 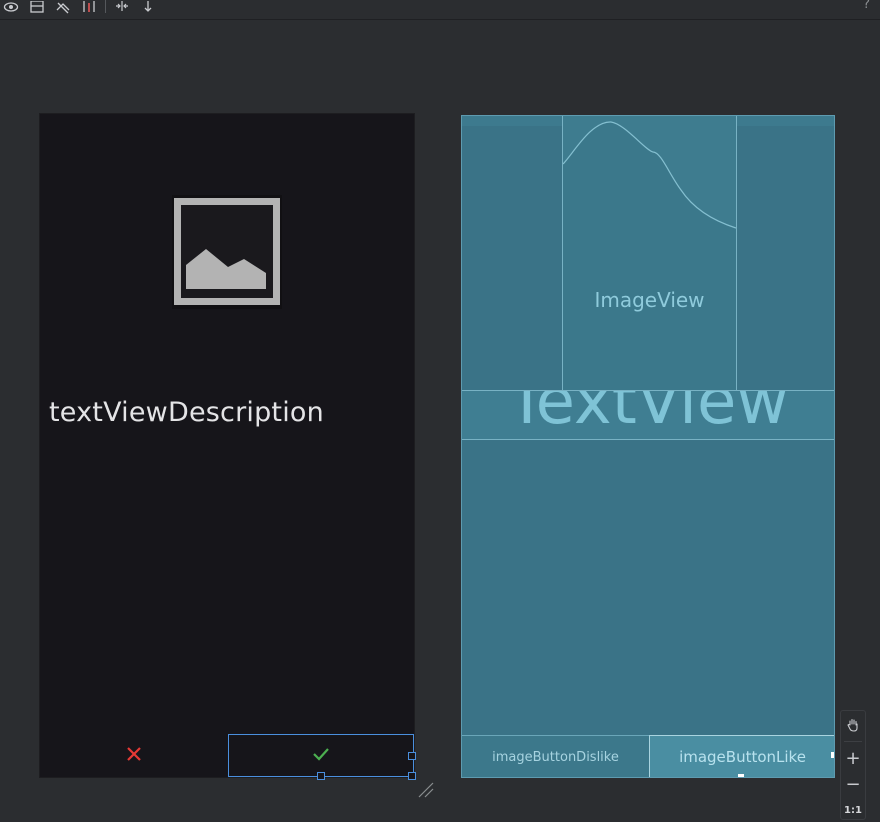 What do you see at coordinates (412, 776) in the screenshot?
I see `resize-handle-corner` at bounding box center [412, 776].